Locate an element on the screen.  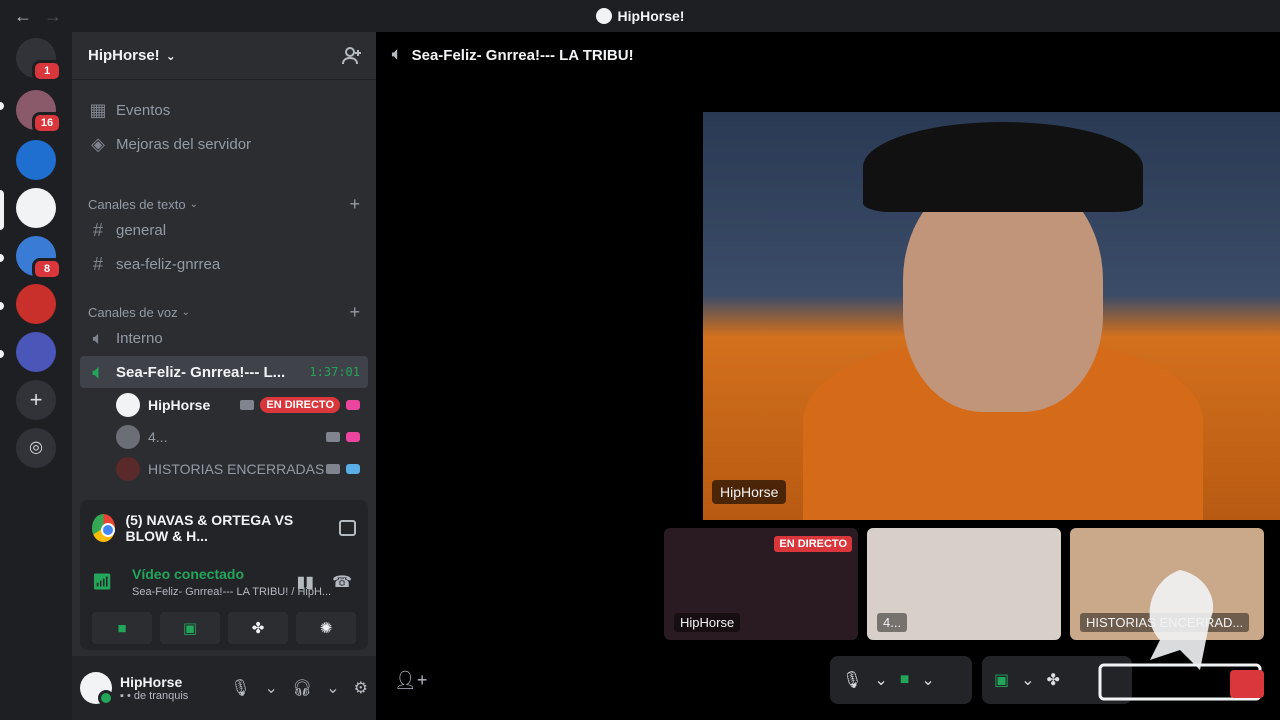
chrome-icon is located at coordinates (104, 528).